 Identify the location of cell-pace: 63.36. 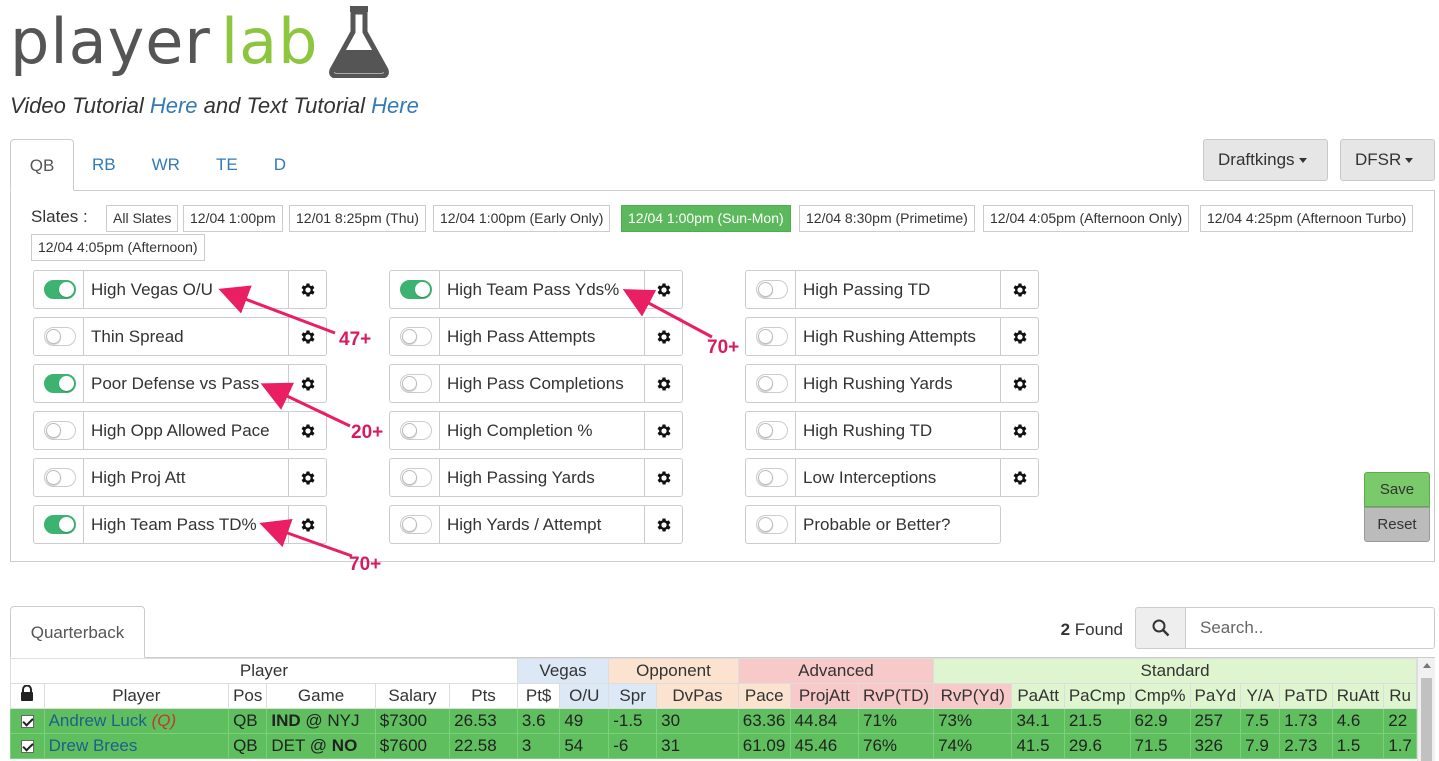
(764, 721).